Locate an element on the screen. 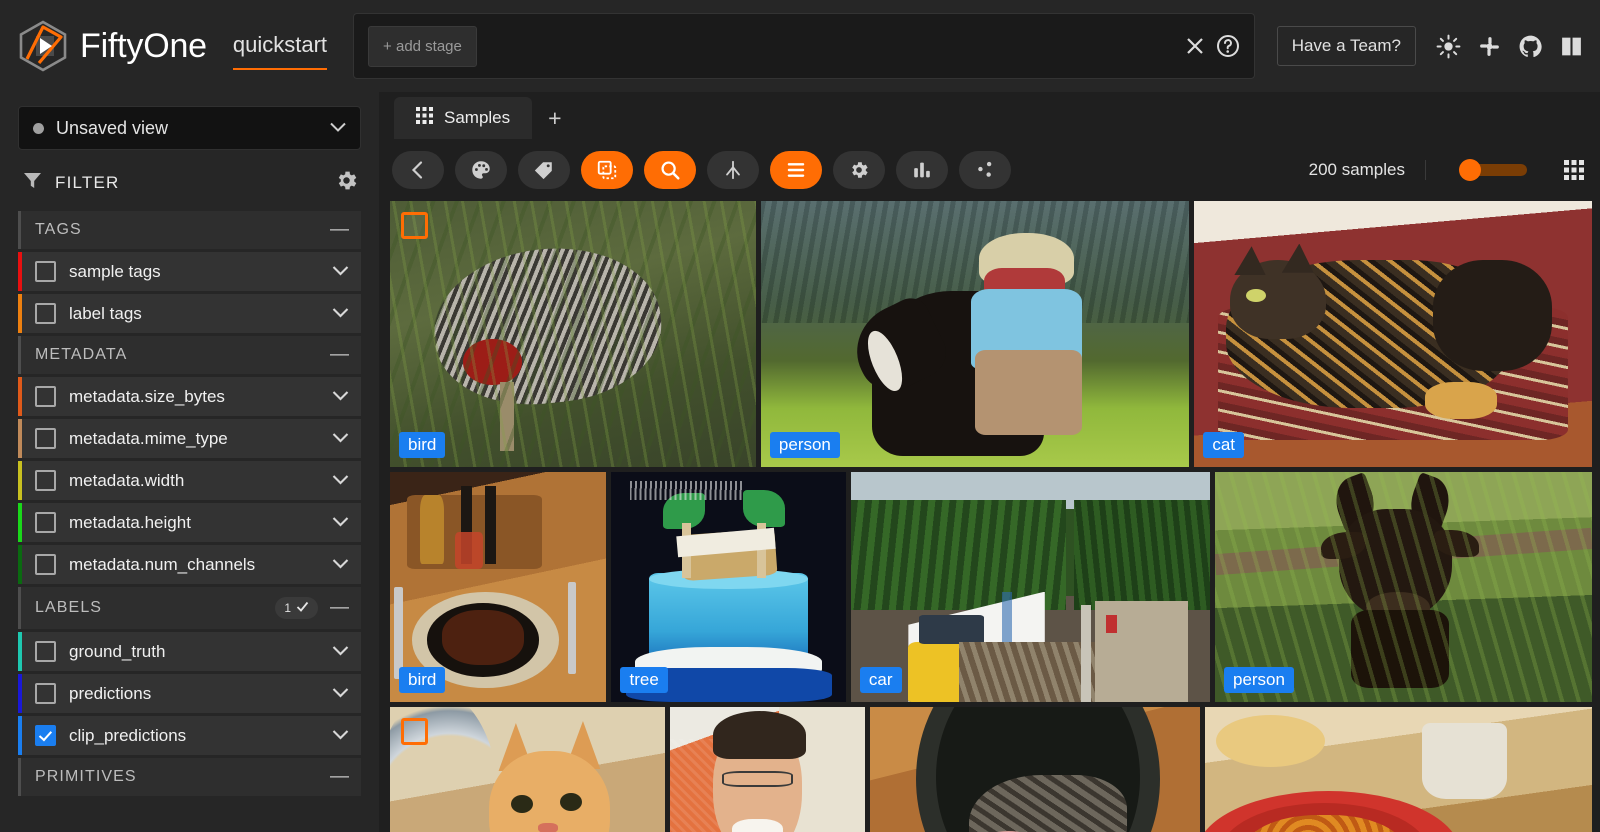  field-label: metadata.num_channels is located at coordinates (162, 564).